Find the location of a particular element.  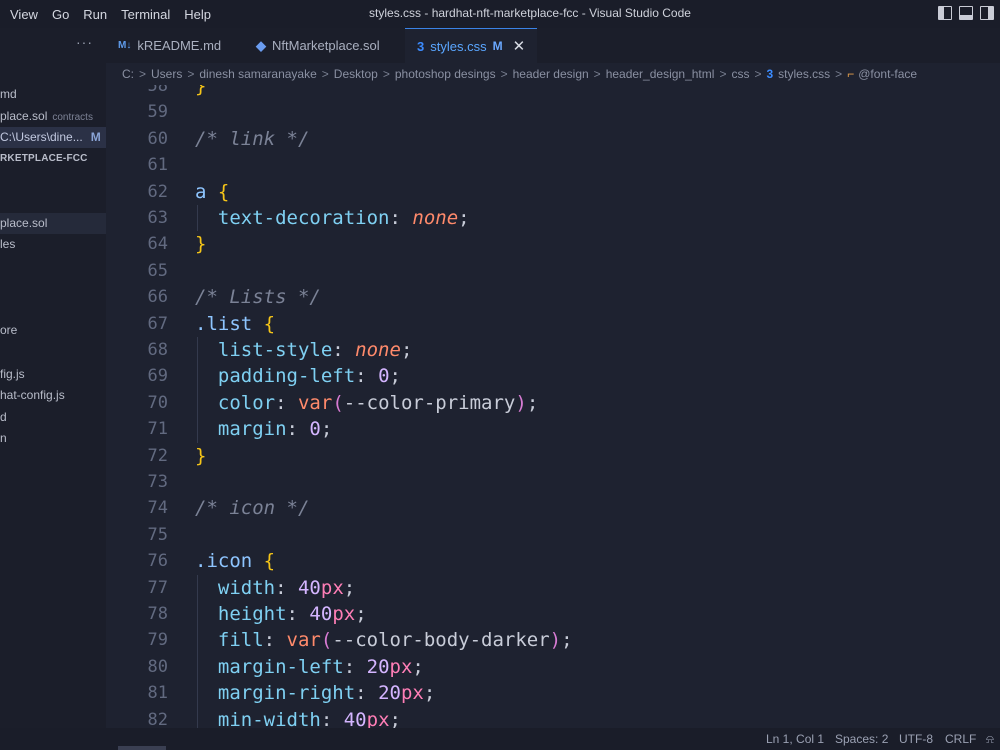

code-token: } is located at coordinates (201, 455).